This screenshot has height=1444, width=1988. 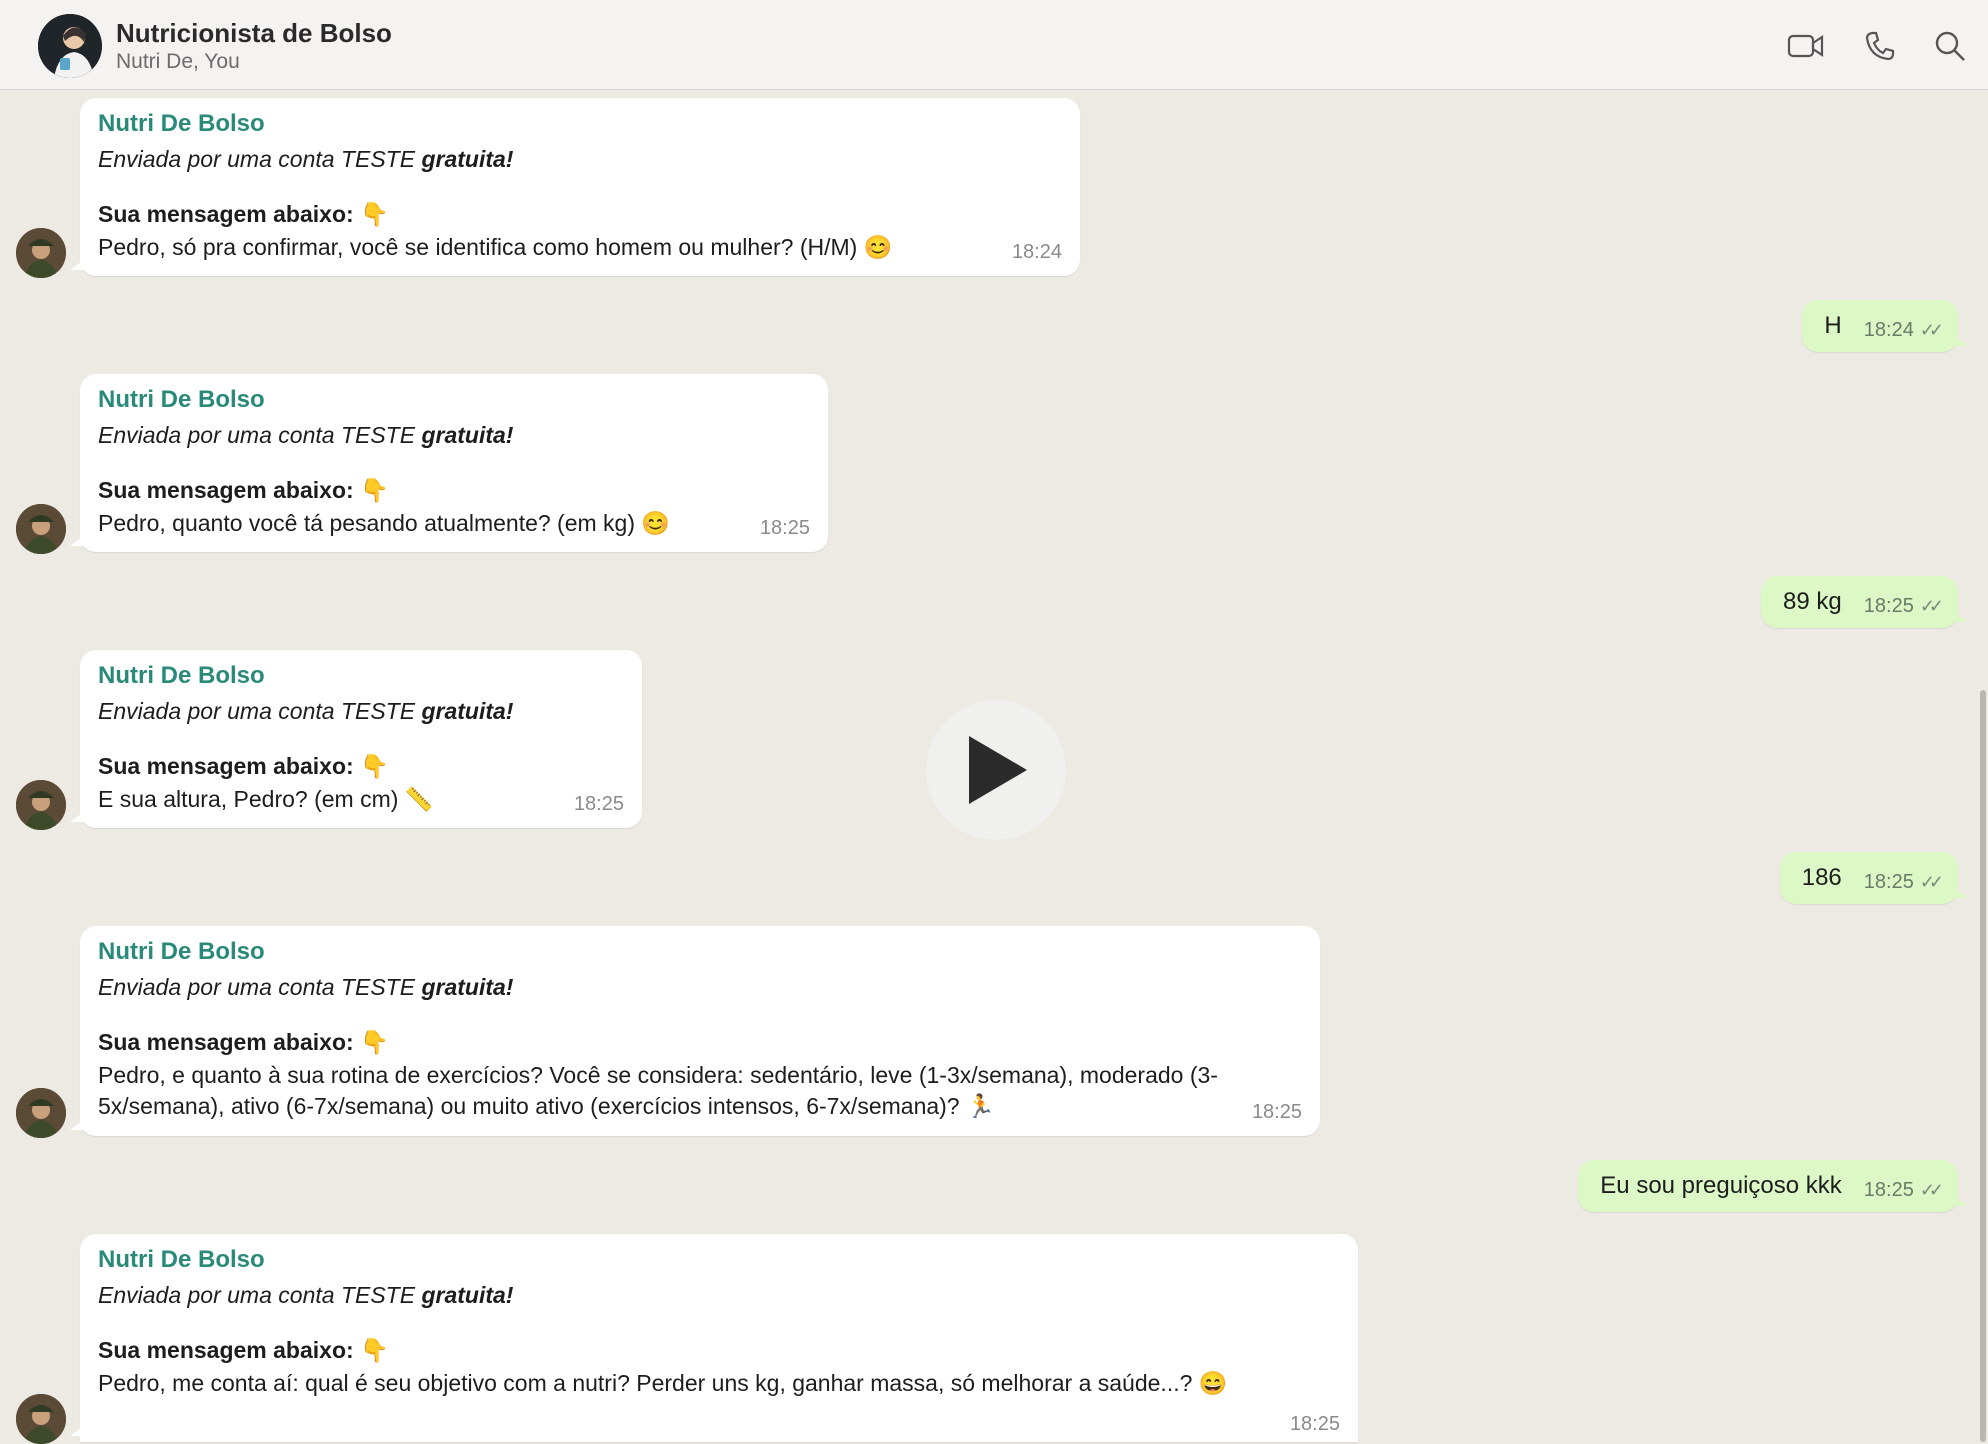 I want to click on message-text: 89 kg, so click(x=1812, y=601).